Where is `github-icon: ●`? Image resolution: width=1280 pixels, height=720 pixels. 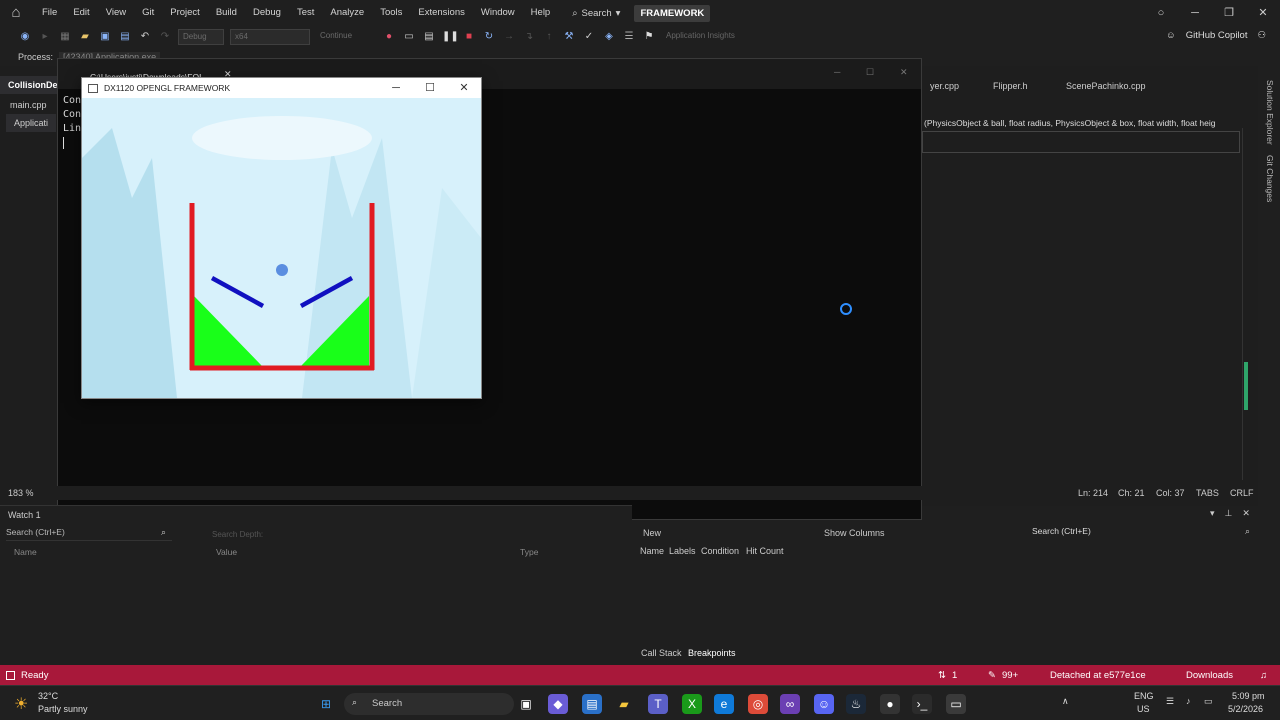 github-icon: ● is located at coordinates (890, 704).